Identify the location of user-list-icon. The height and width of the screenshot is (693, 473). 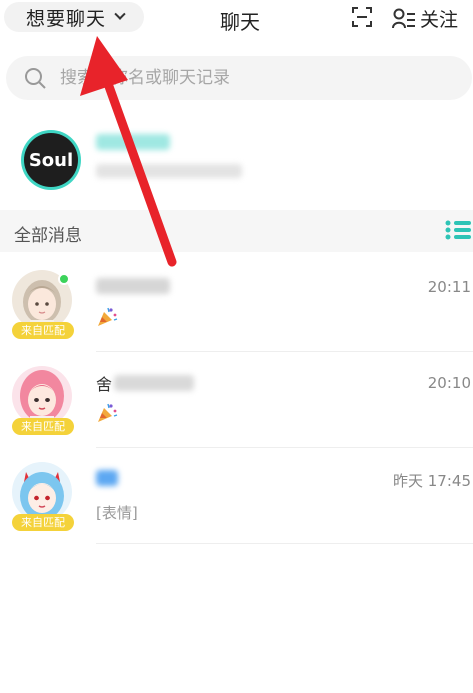
(403, 18).